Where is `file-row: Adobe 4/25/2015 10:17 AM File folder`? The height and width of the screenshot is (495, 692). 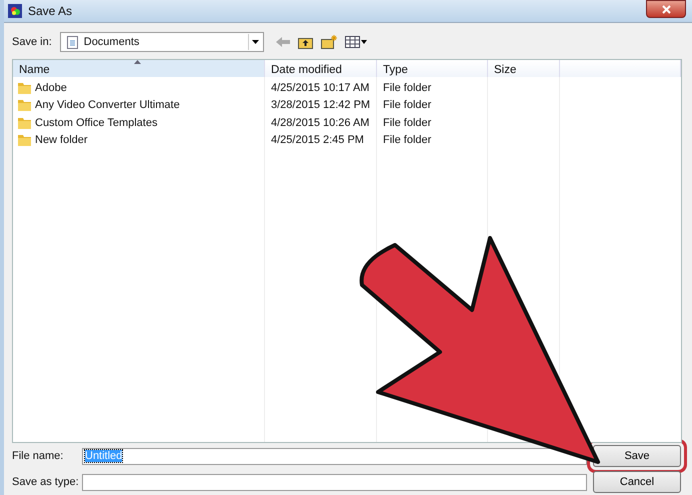
file-row: Adobe 4/25/2015 10:17 AM File folder is located at coordinates (347, 87).